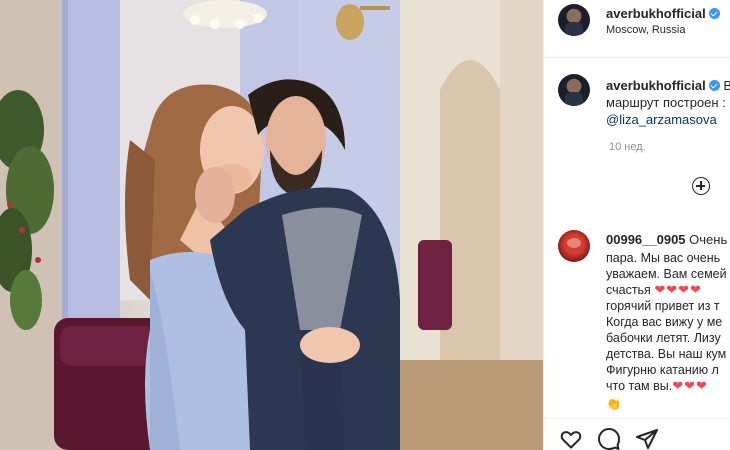  I want to click on header-divider, so click(637, 57).